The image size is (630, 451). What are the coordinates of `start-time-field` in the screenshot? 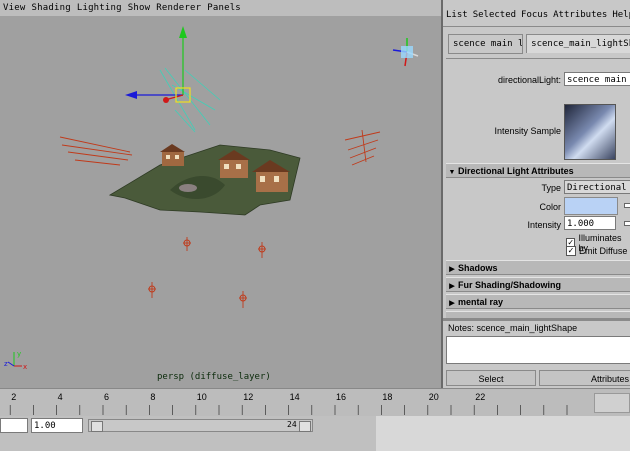 It's located at (14, 425).